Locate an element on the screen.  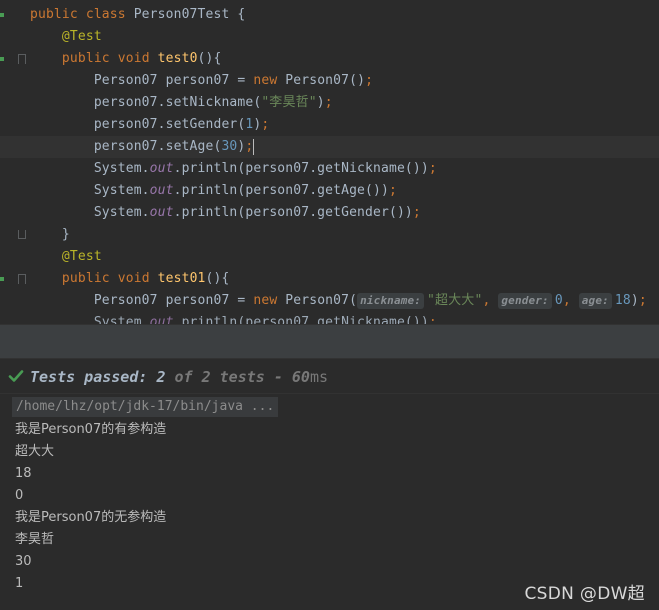
code-token: Person07( is located at coordinates (321, 300).